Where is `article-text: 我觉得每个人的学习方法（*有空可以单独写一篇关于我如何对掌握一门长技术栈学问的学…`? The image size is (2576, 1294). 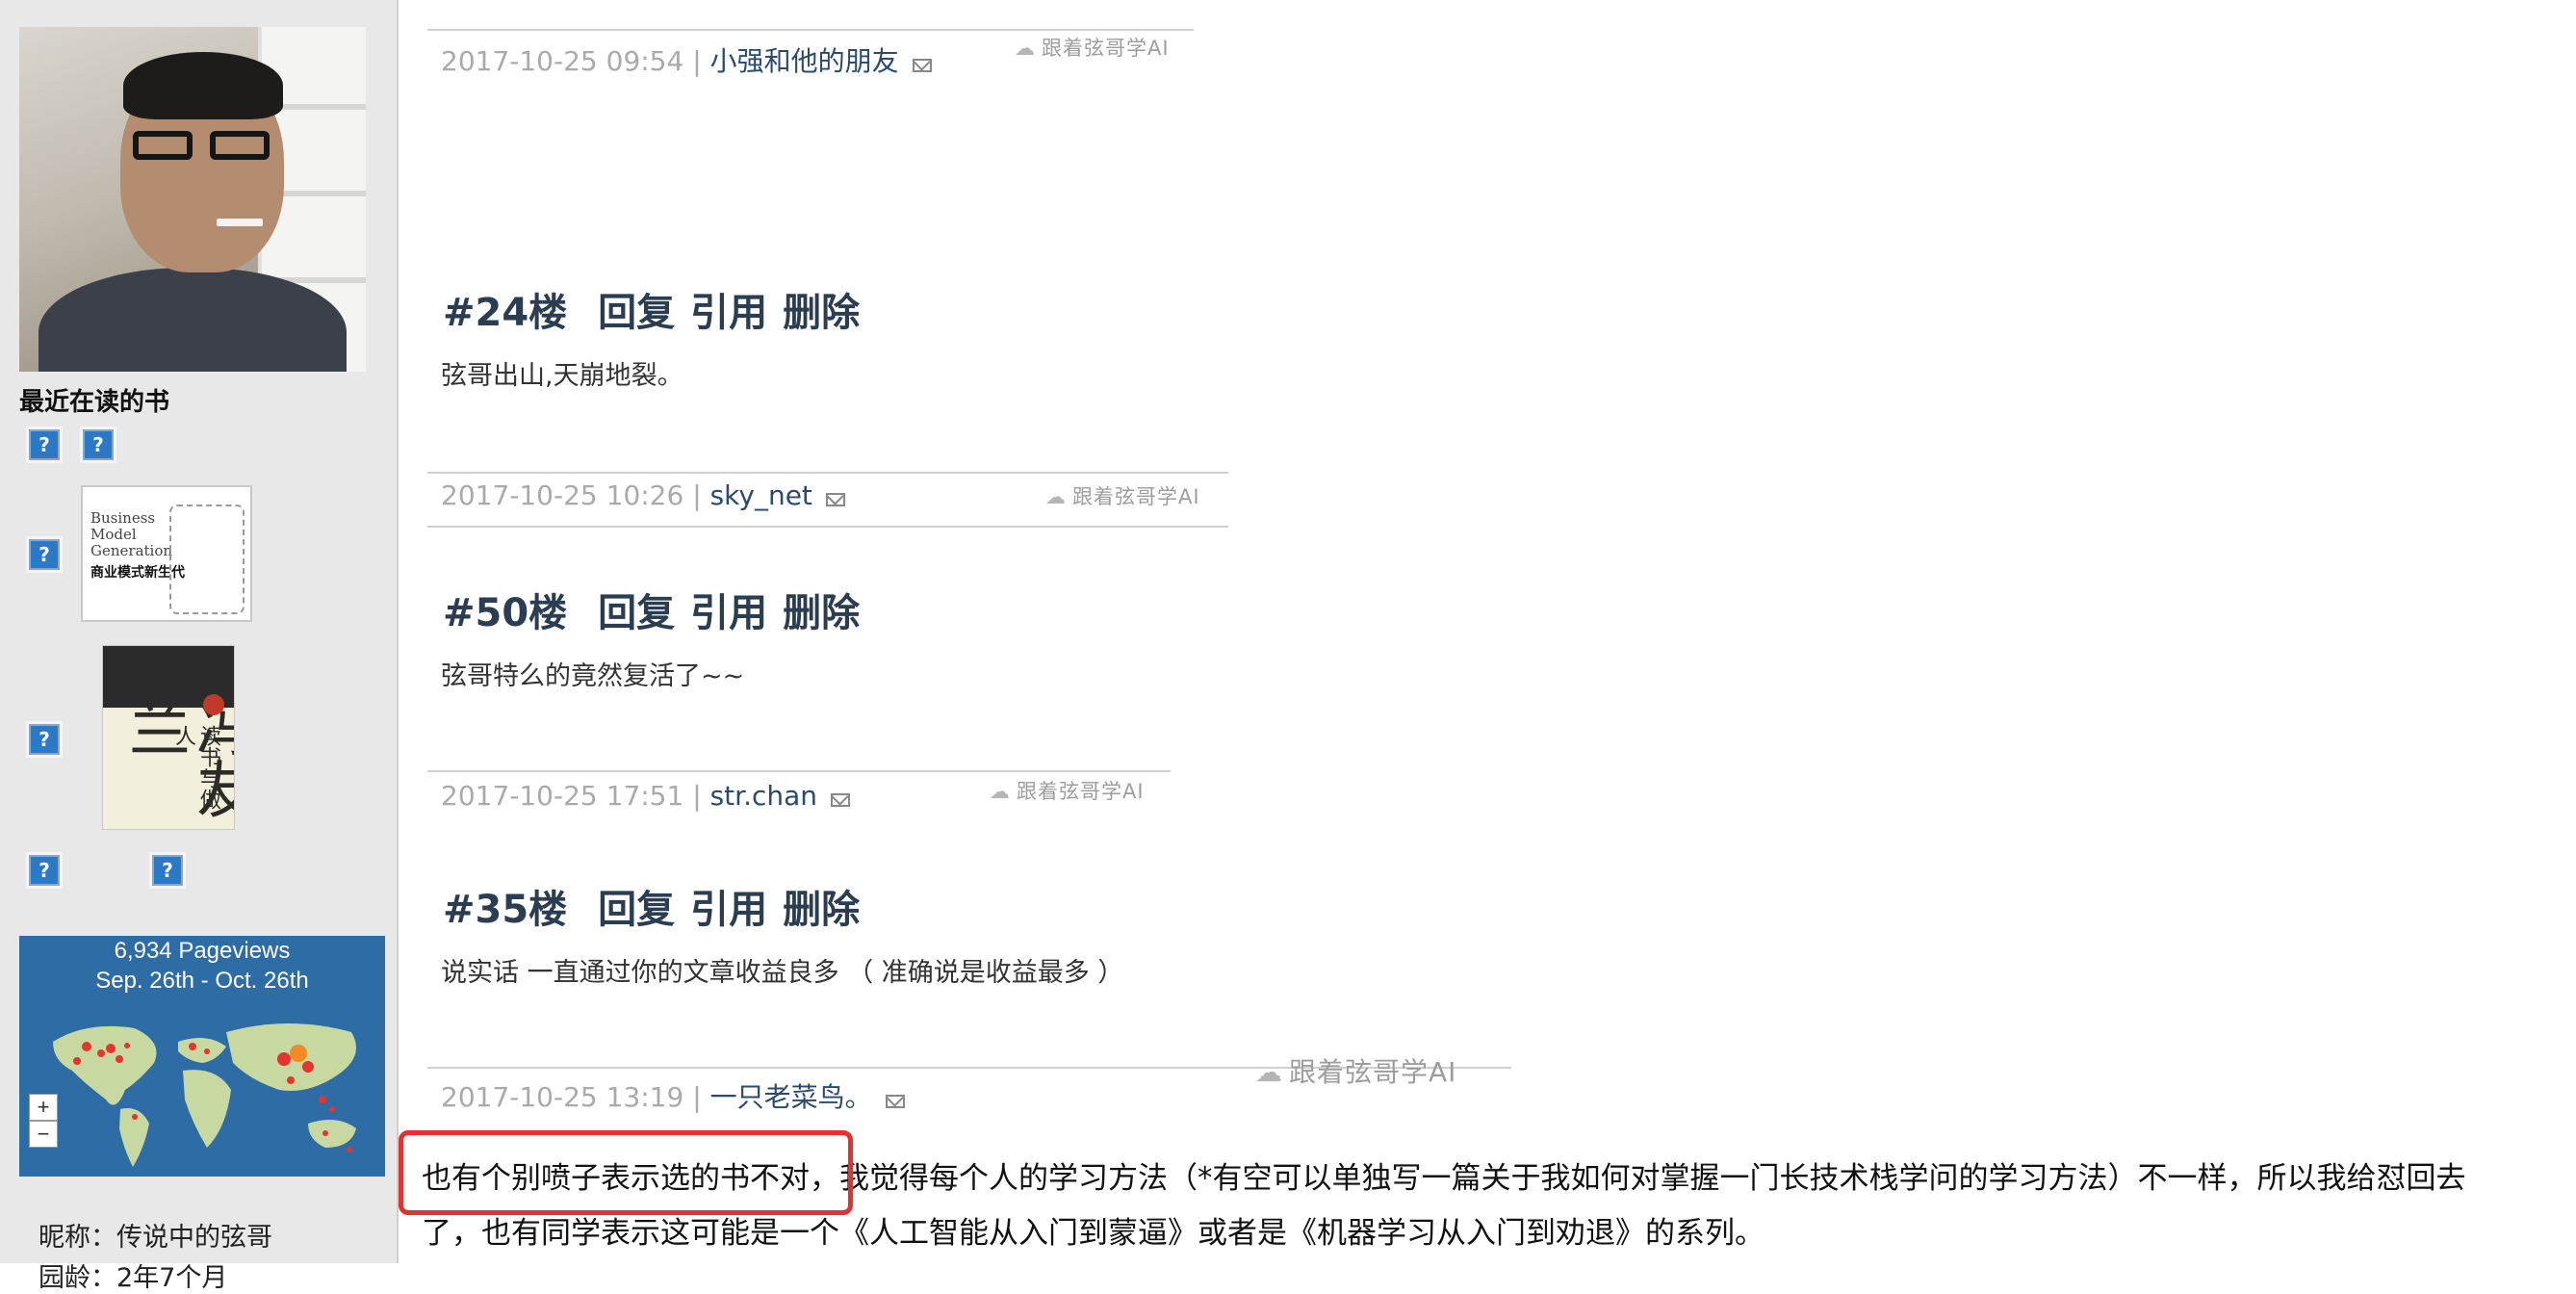
article-text: 我觉得每个人的学习方法（*有空可以单独写一篇关于我如何对掌握一门长技术栈学问的学… is located at coordinates (1653, 1178).